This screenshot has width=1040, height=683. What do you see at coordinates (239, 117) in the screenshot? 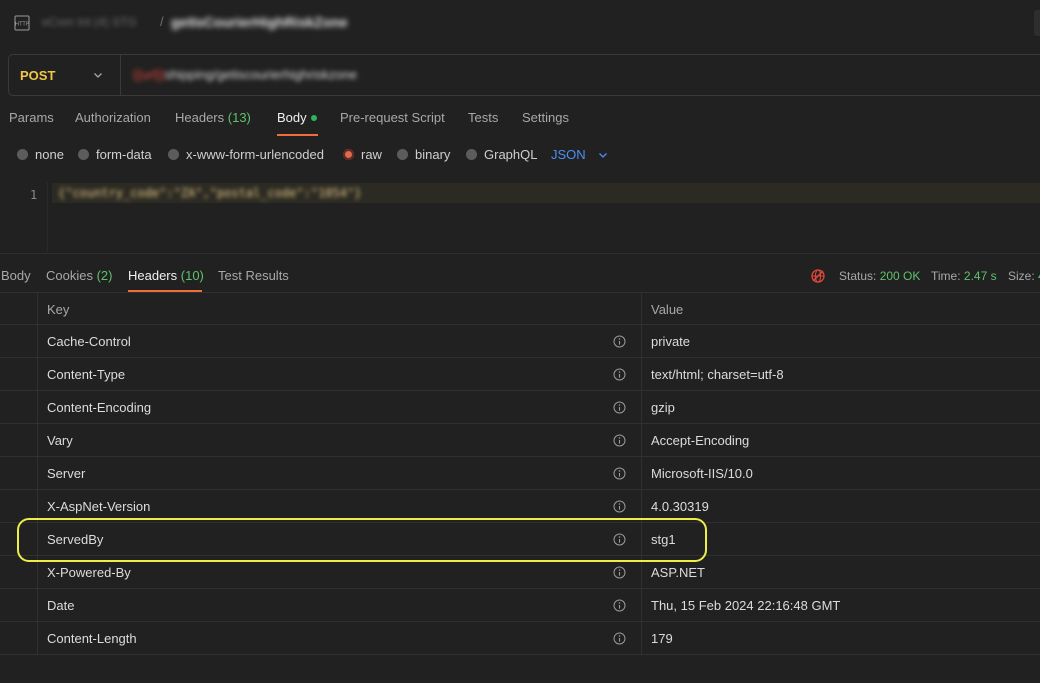
I see `tab-count: (13)` at bounding box center [239, 117].